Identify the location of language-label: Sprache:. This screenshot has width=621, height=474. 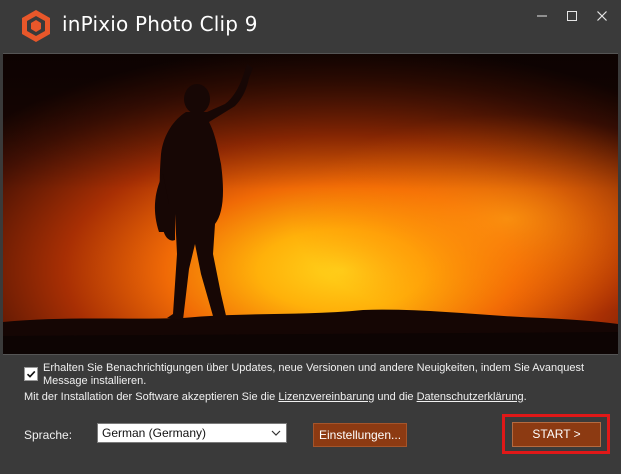
(48, 435).